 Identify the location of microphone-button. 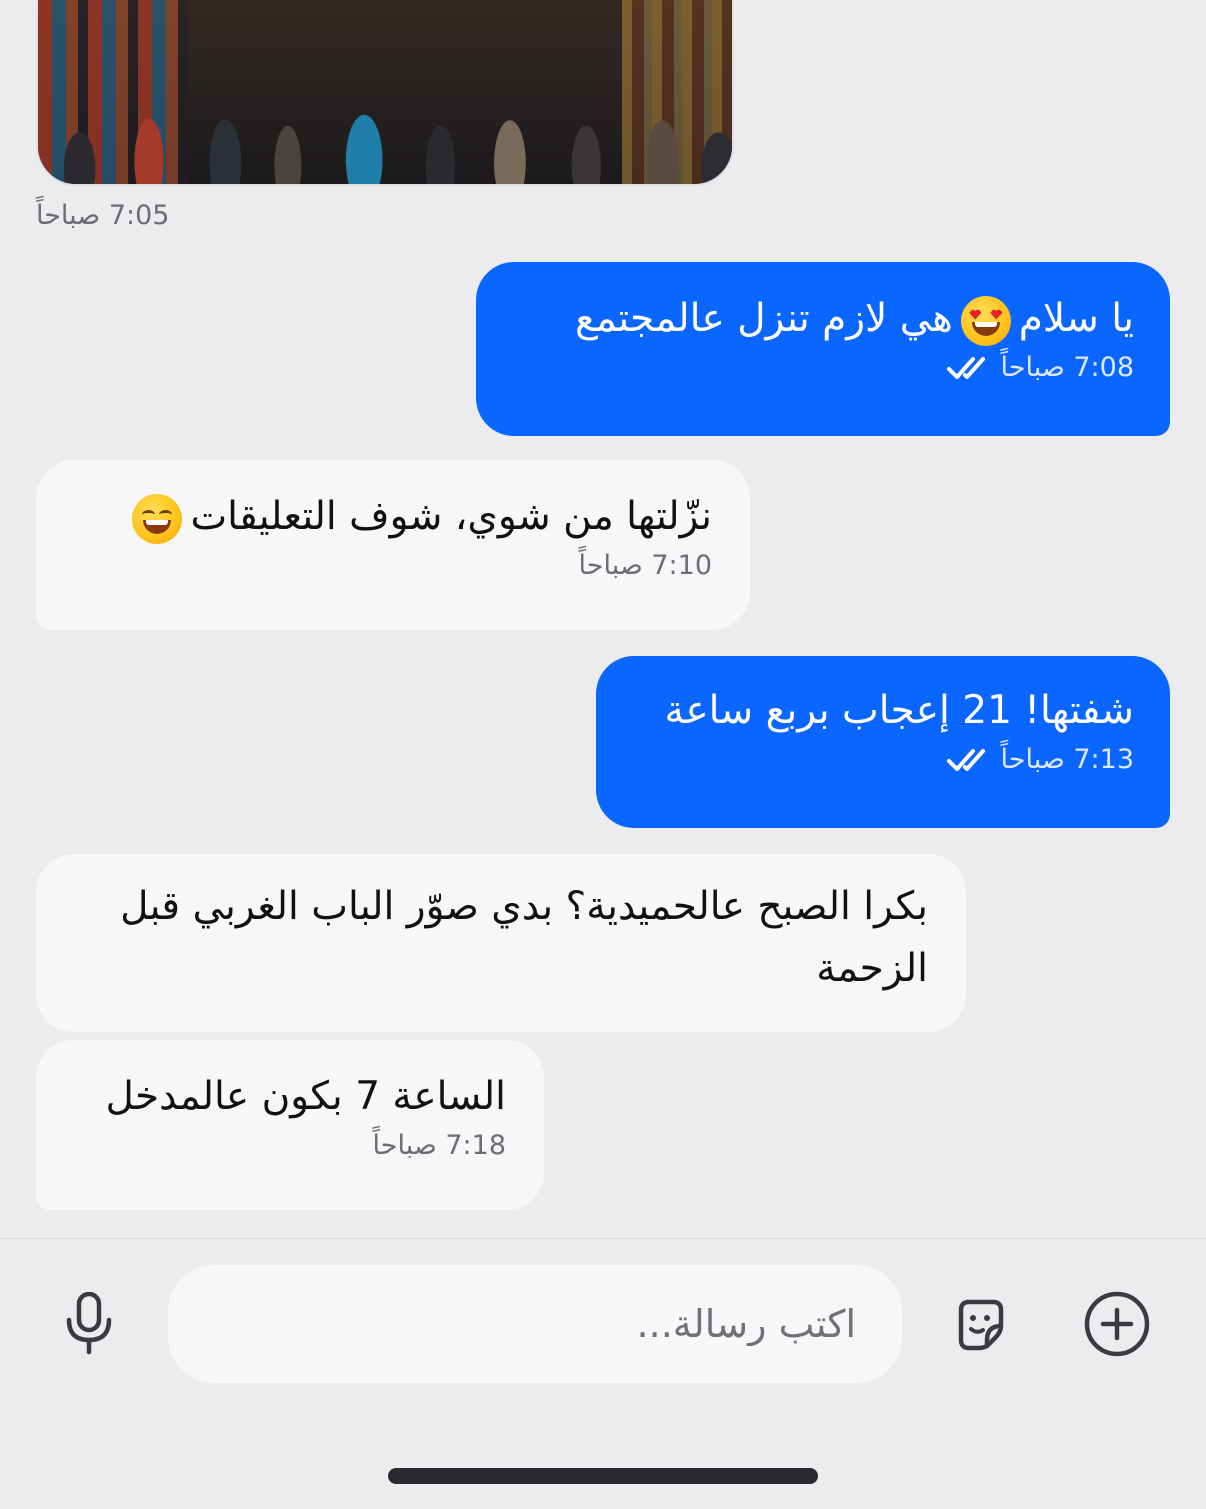
(89, 1324).